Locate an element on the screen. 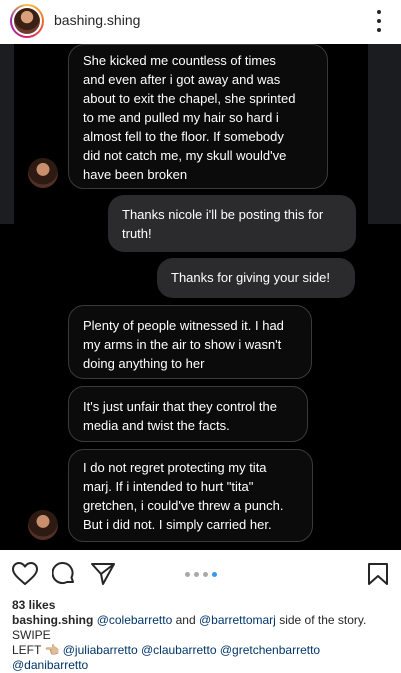 This screenshot has width=401, height=673. bookmark-icon is located at coordinates (378, 574).